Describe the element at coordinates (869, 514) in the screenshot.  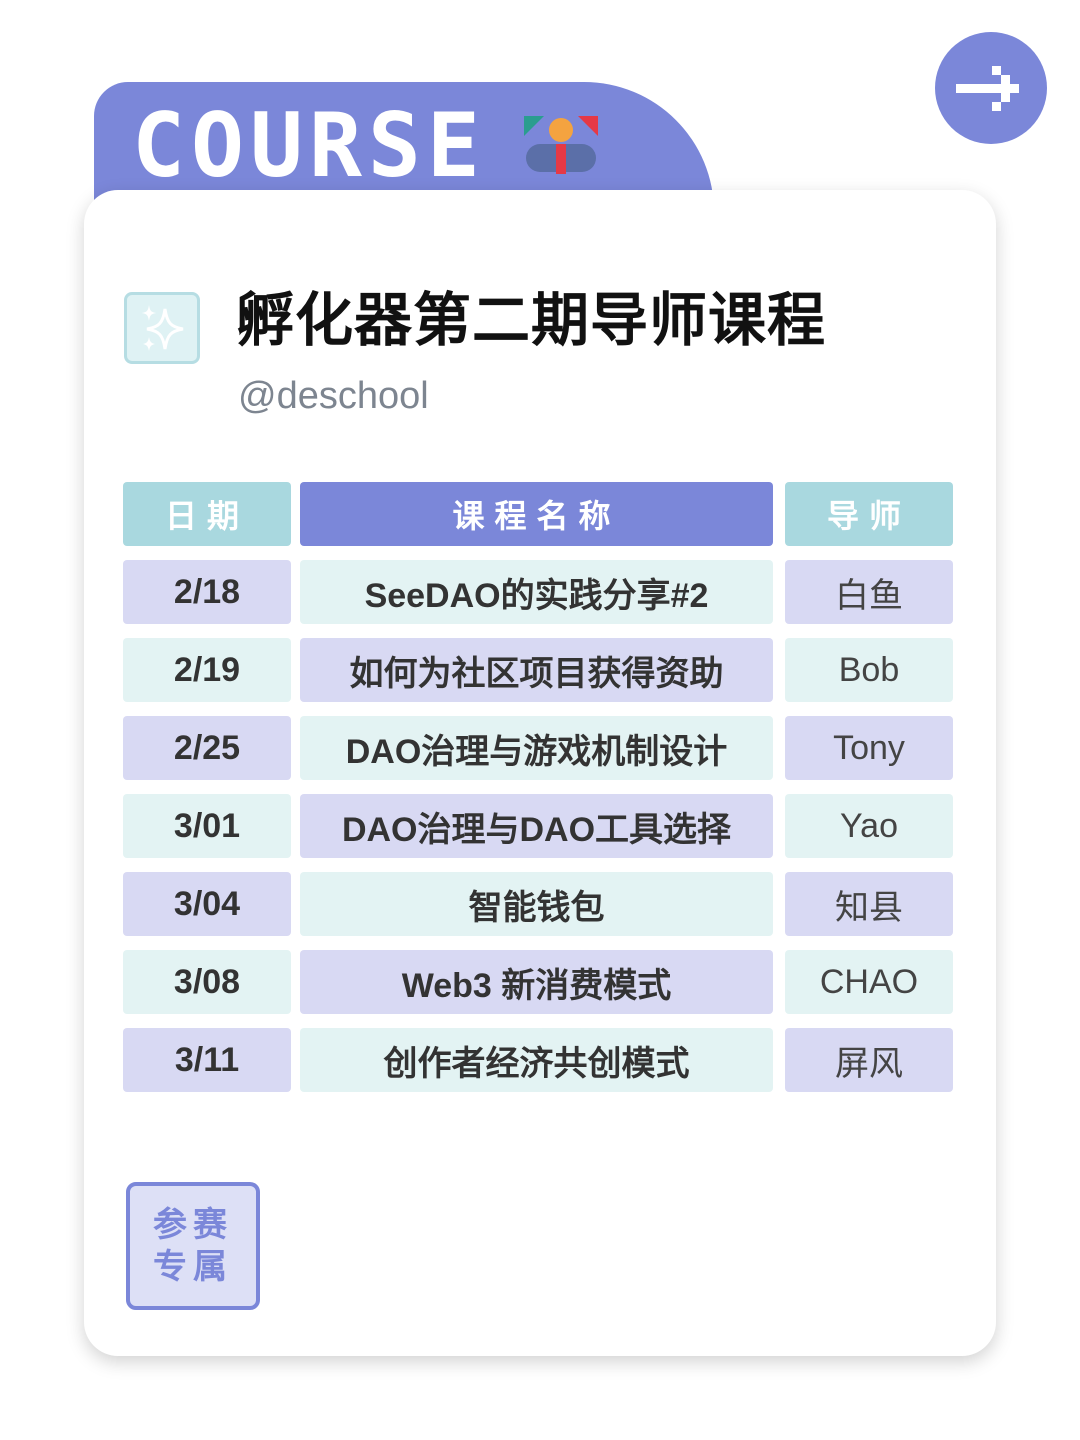
I see `header-tutor: 导师` at that location.